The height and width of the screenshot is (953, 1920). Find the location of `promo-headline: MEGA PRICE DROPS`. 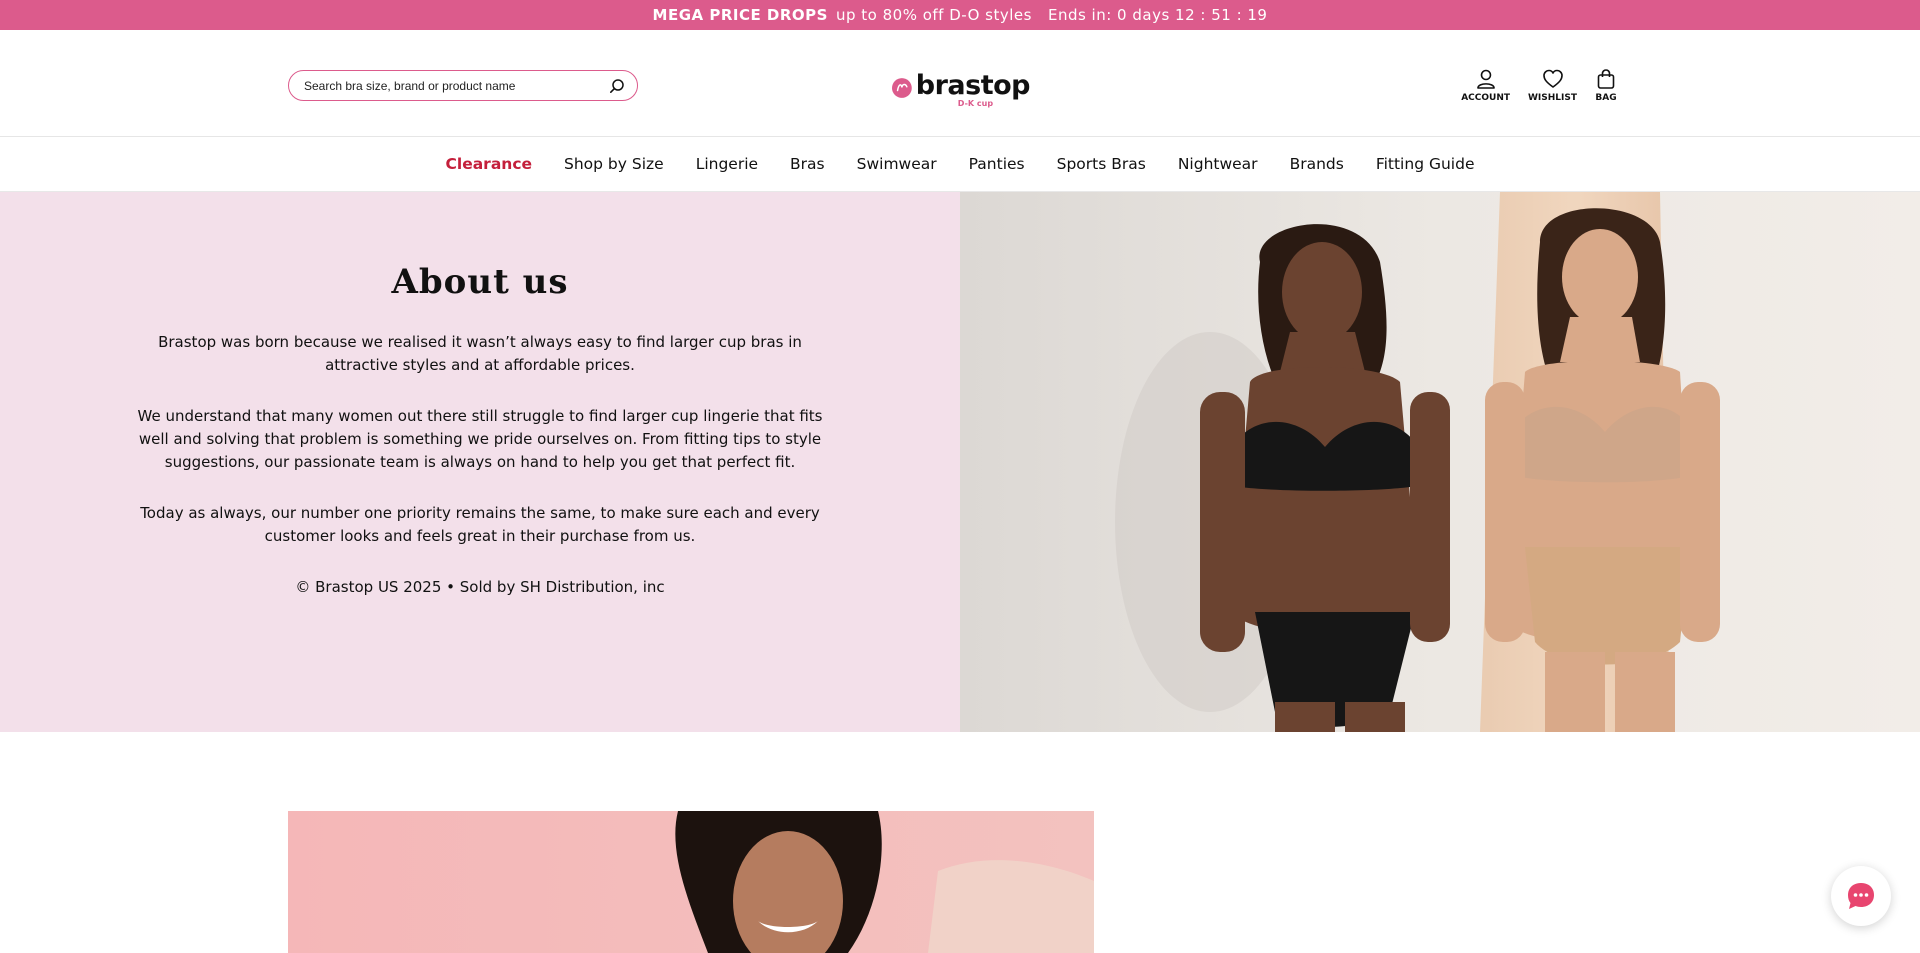

promo-headline: MEGA PRICE DROPS is located at coordinates (740, 15).